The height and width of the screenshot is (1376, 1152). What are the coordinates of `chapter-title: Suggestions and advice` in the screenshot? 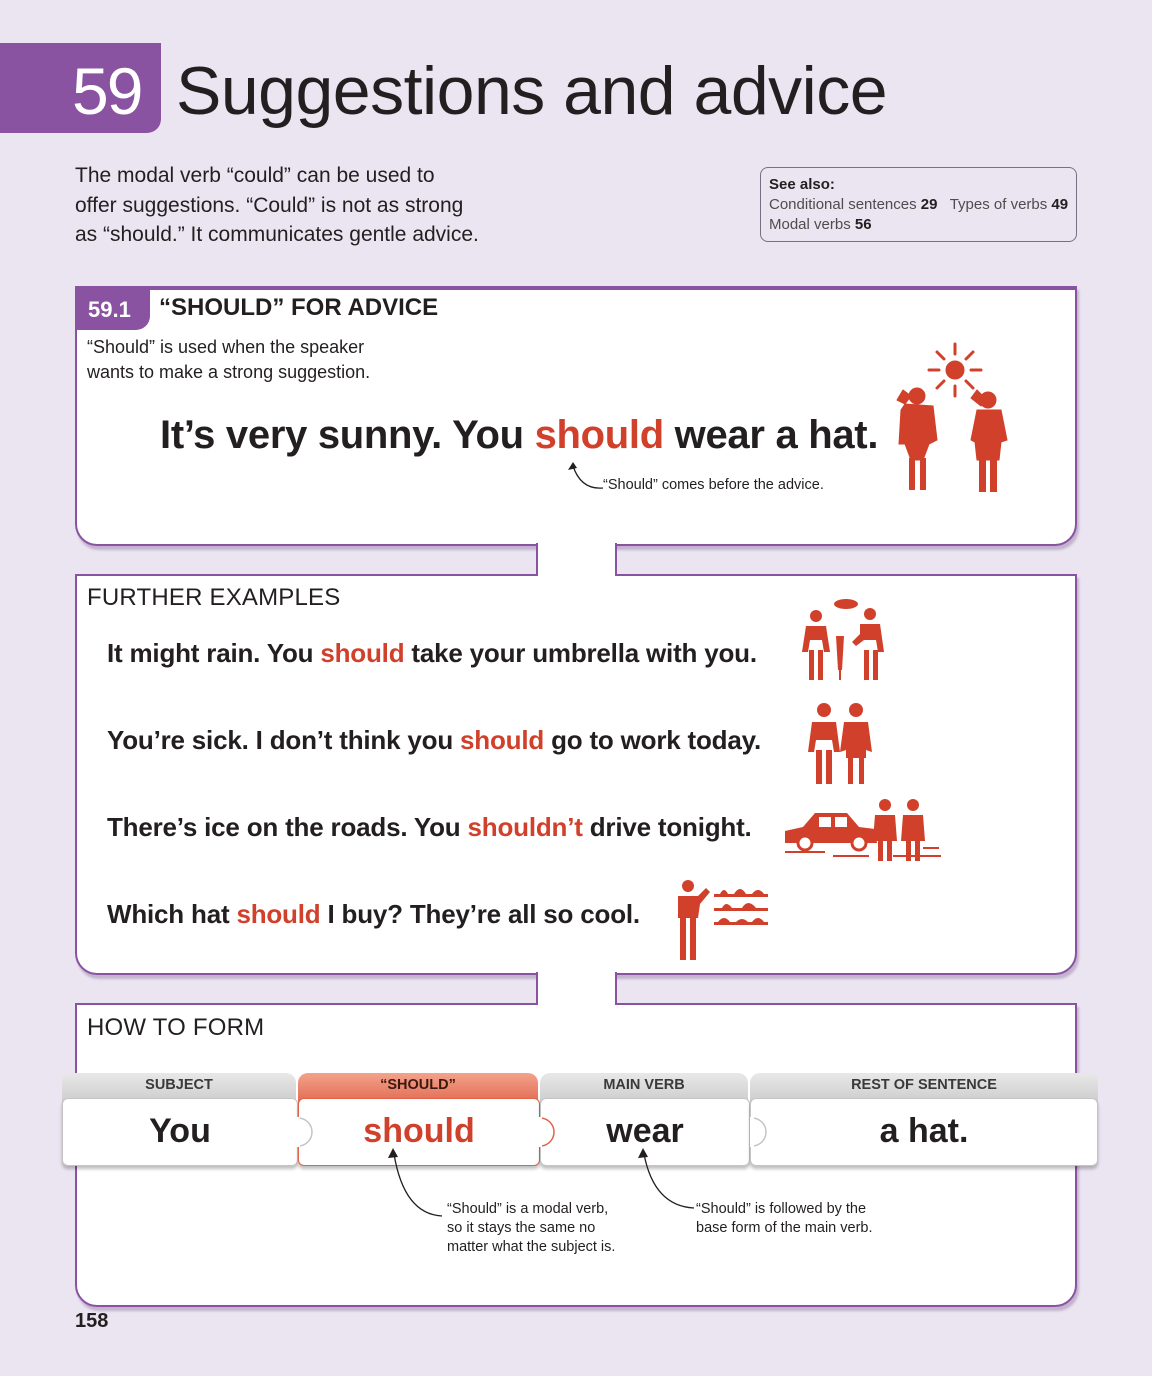 It's located at (532, 91).